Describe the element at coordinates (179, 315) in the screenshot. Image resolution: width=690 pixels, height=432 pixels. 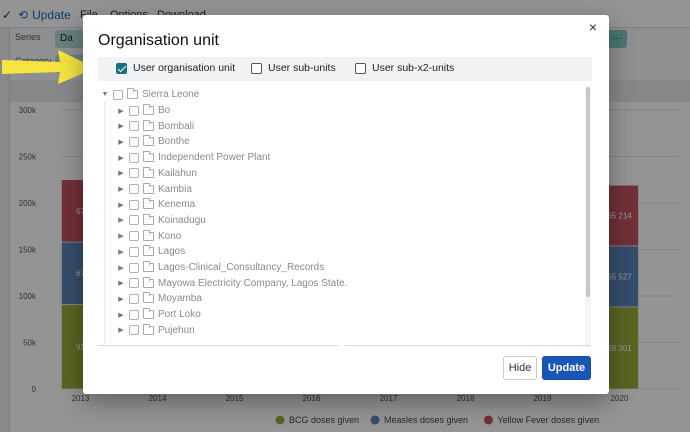
I see `tree-item-label: Port Loko` at that location.